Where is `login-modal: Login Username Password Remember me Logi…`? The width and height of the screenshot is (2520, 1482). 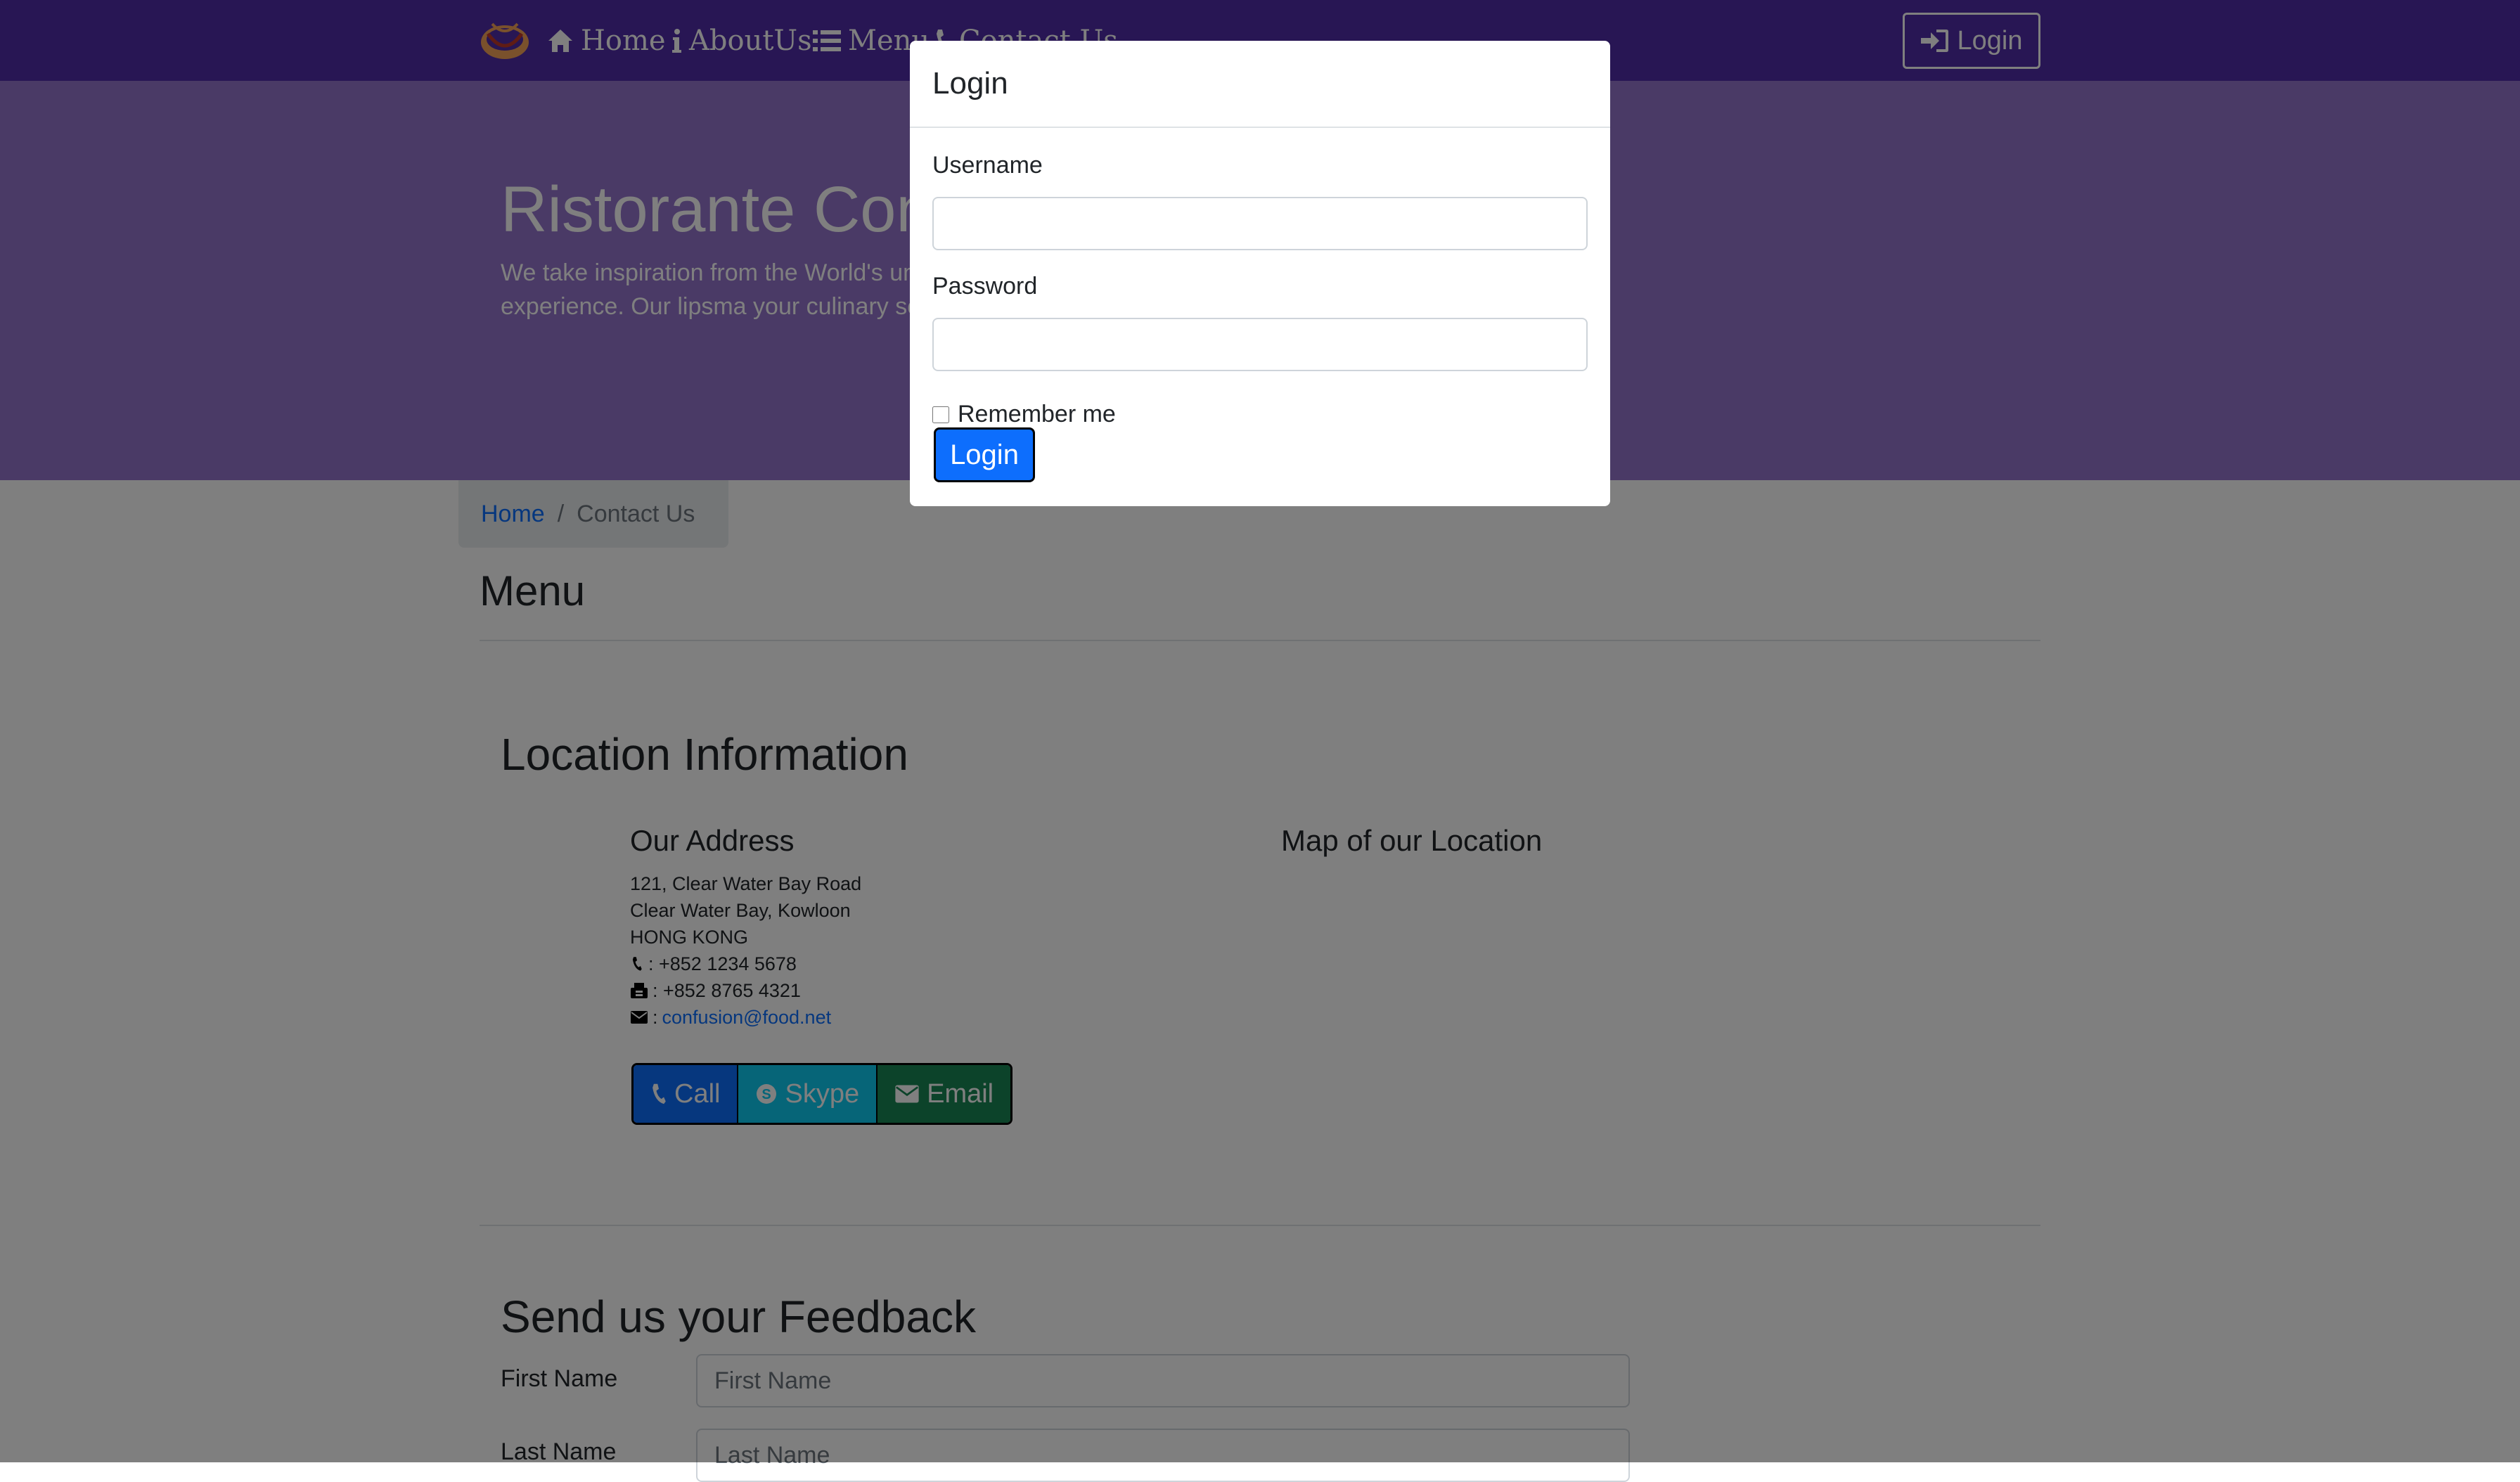 login-modal: Login Username Password Remember me Logi… is located at coordinates (1260, 273).